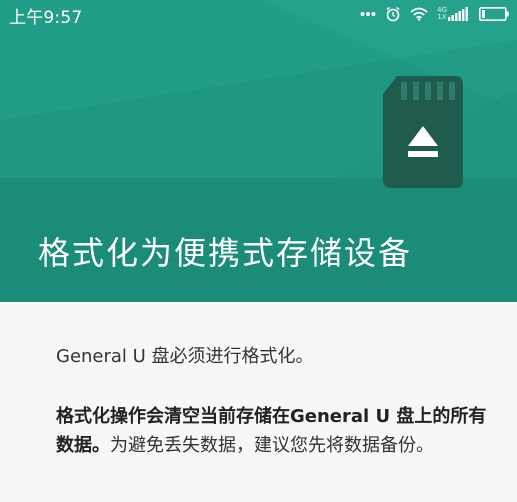 This screenshot has width=517, height=502. Describe the element at coordinates (368, 14) in the screenshot. I see `more-dots-icon` at that location.